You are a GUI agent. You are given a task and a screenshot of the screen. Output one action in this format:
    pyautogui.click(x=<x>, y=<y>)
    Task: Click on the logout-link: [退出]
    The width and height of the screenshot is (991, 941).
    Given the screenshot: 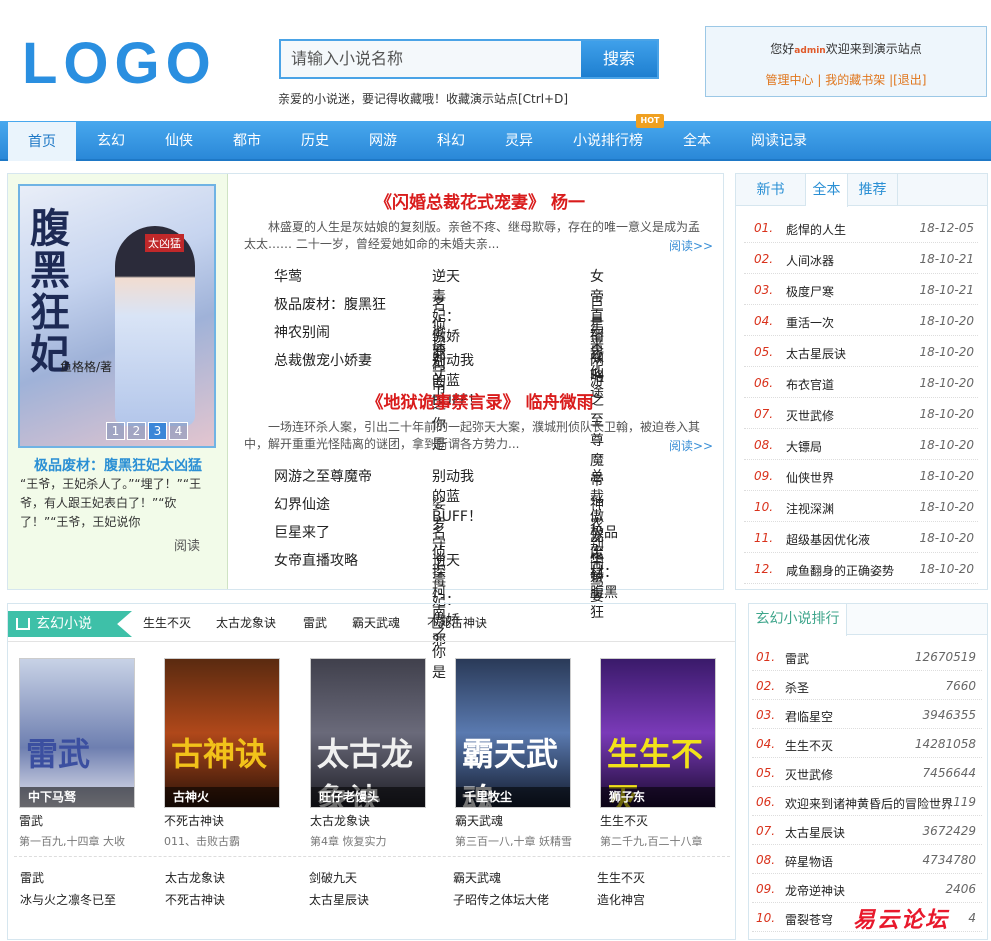 What is the action you would take?
    pyautogui.click(x=909, y=80)
    